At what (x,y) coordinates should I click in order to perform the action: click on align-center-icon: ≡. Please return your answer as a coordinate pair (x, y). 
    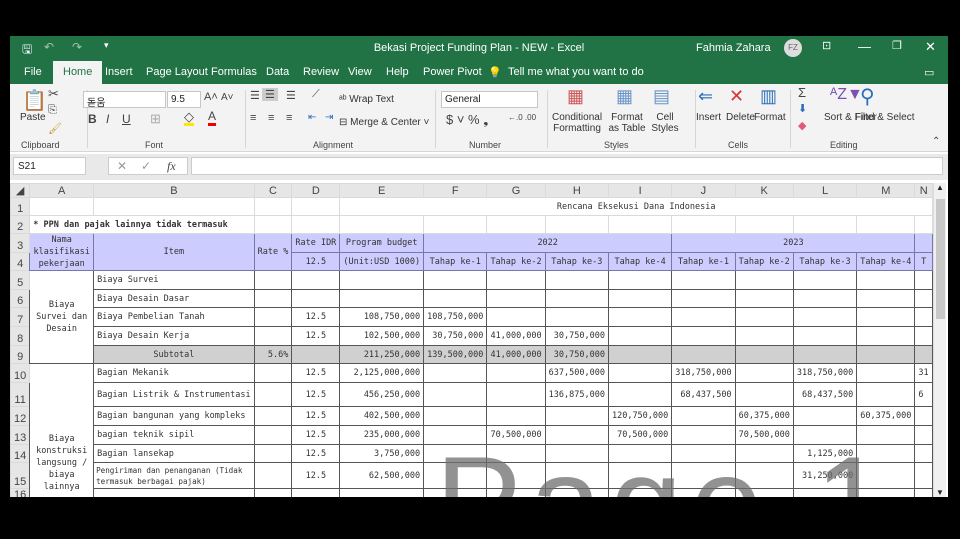
    Looking at the image, I should click on (271, 118).